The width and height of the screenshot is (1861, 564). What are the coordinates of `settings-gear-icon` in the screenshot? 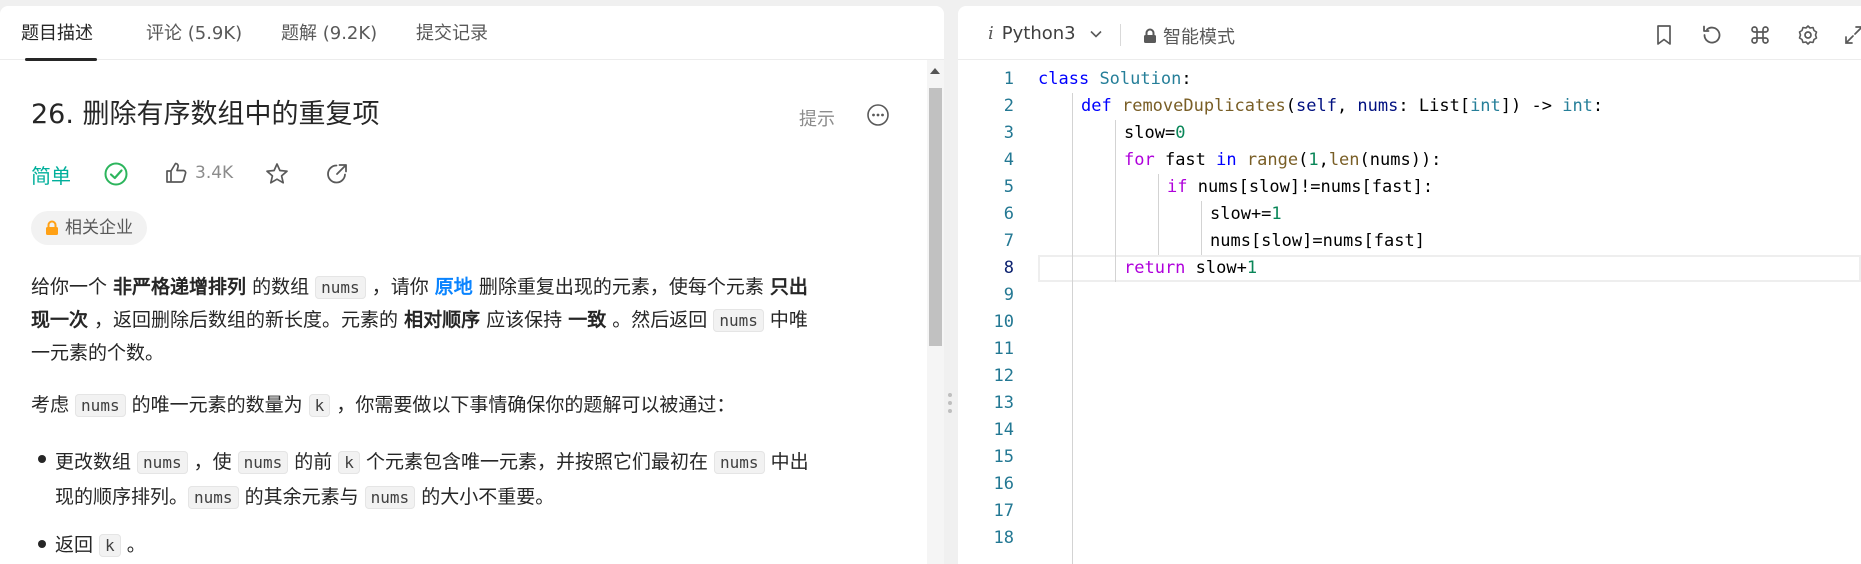 It's located at (1808, 35).